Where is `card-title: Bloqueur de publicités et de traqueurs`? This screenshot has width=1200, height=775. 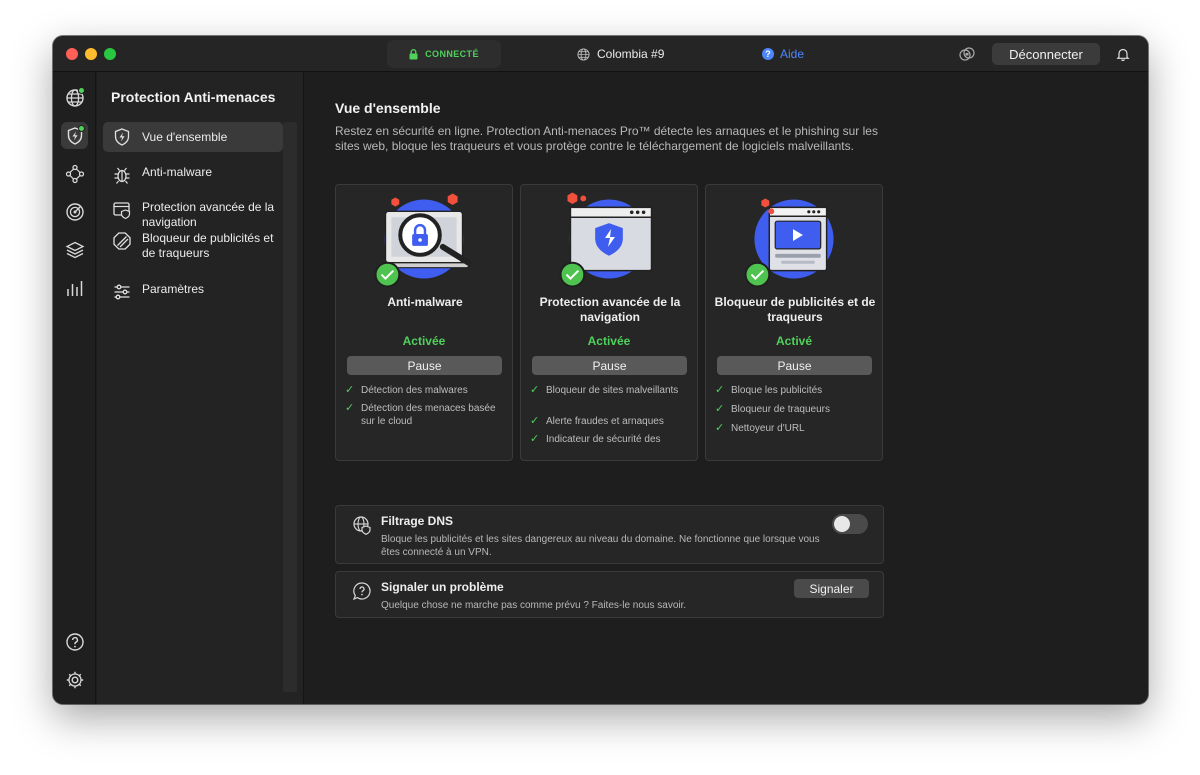 card-title: Bloqueur de publicités et de traqueurs is located at coordinates (795, 309).